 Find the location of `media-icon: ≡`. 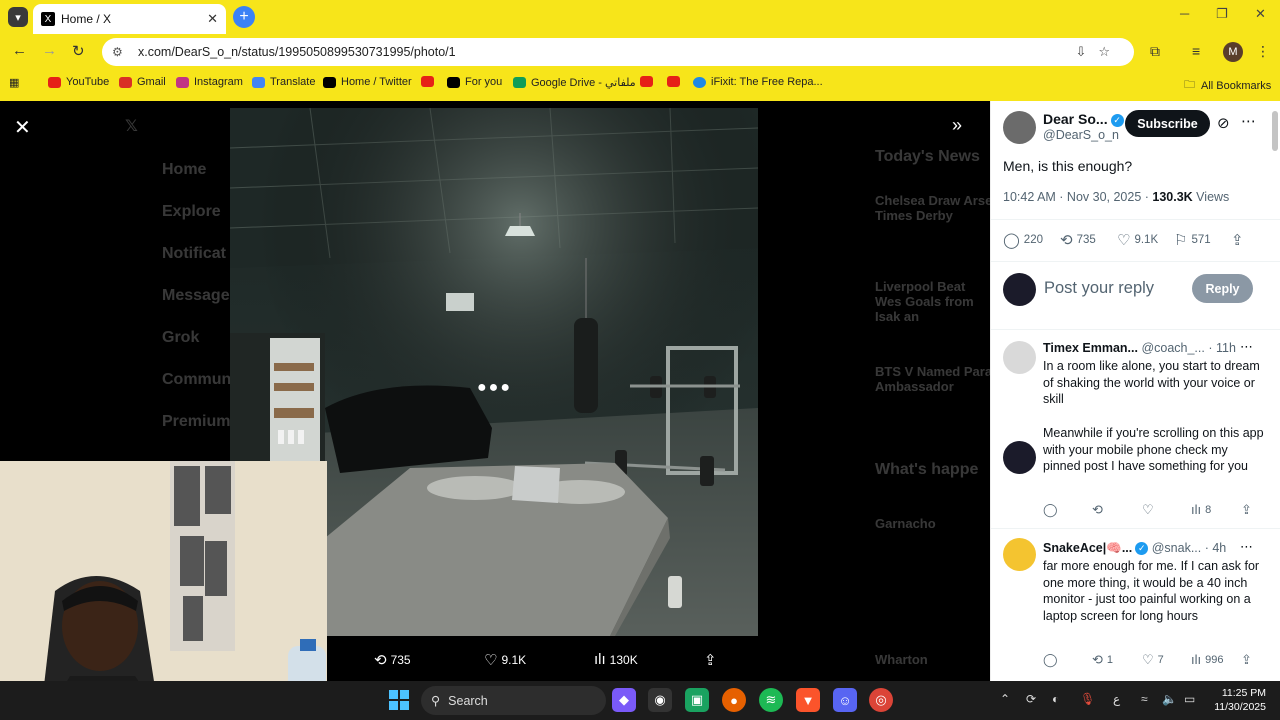

media-icon: ≡ is located at coordinates (1196, 51).